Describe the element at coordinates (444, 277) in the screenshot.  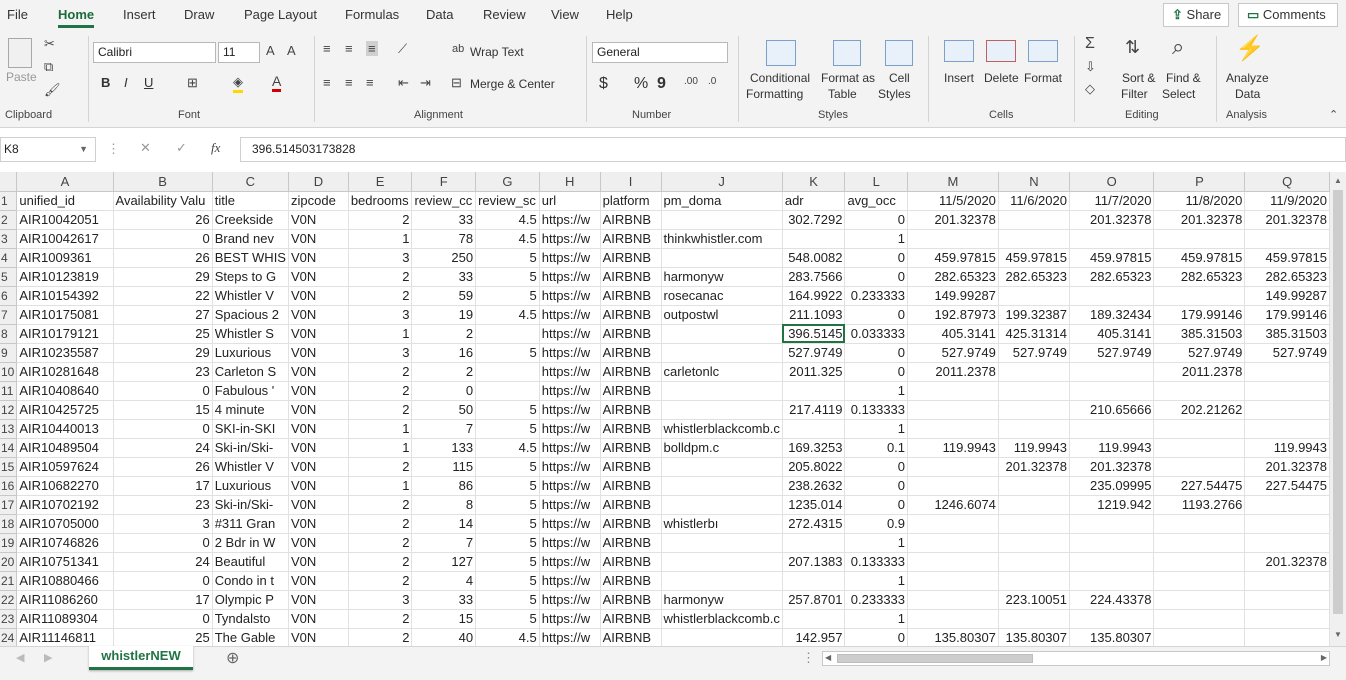
I see `cell: 33` at that location.